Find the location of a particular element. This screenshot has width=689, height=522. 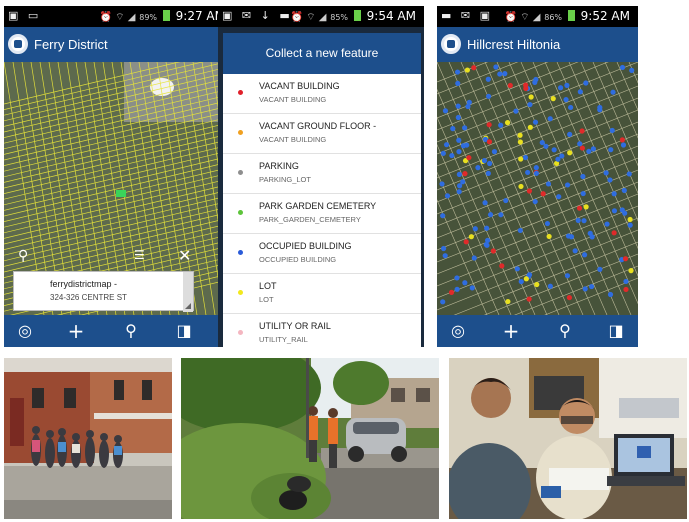

photo-students-laptop is located at coordinates (568, 438).